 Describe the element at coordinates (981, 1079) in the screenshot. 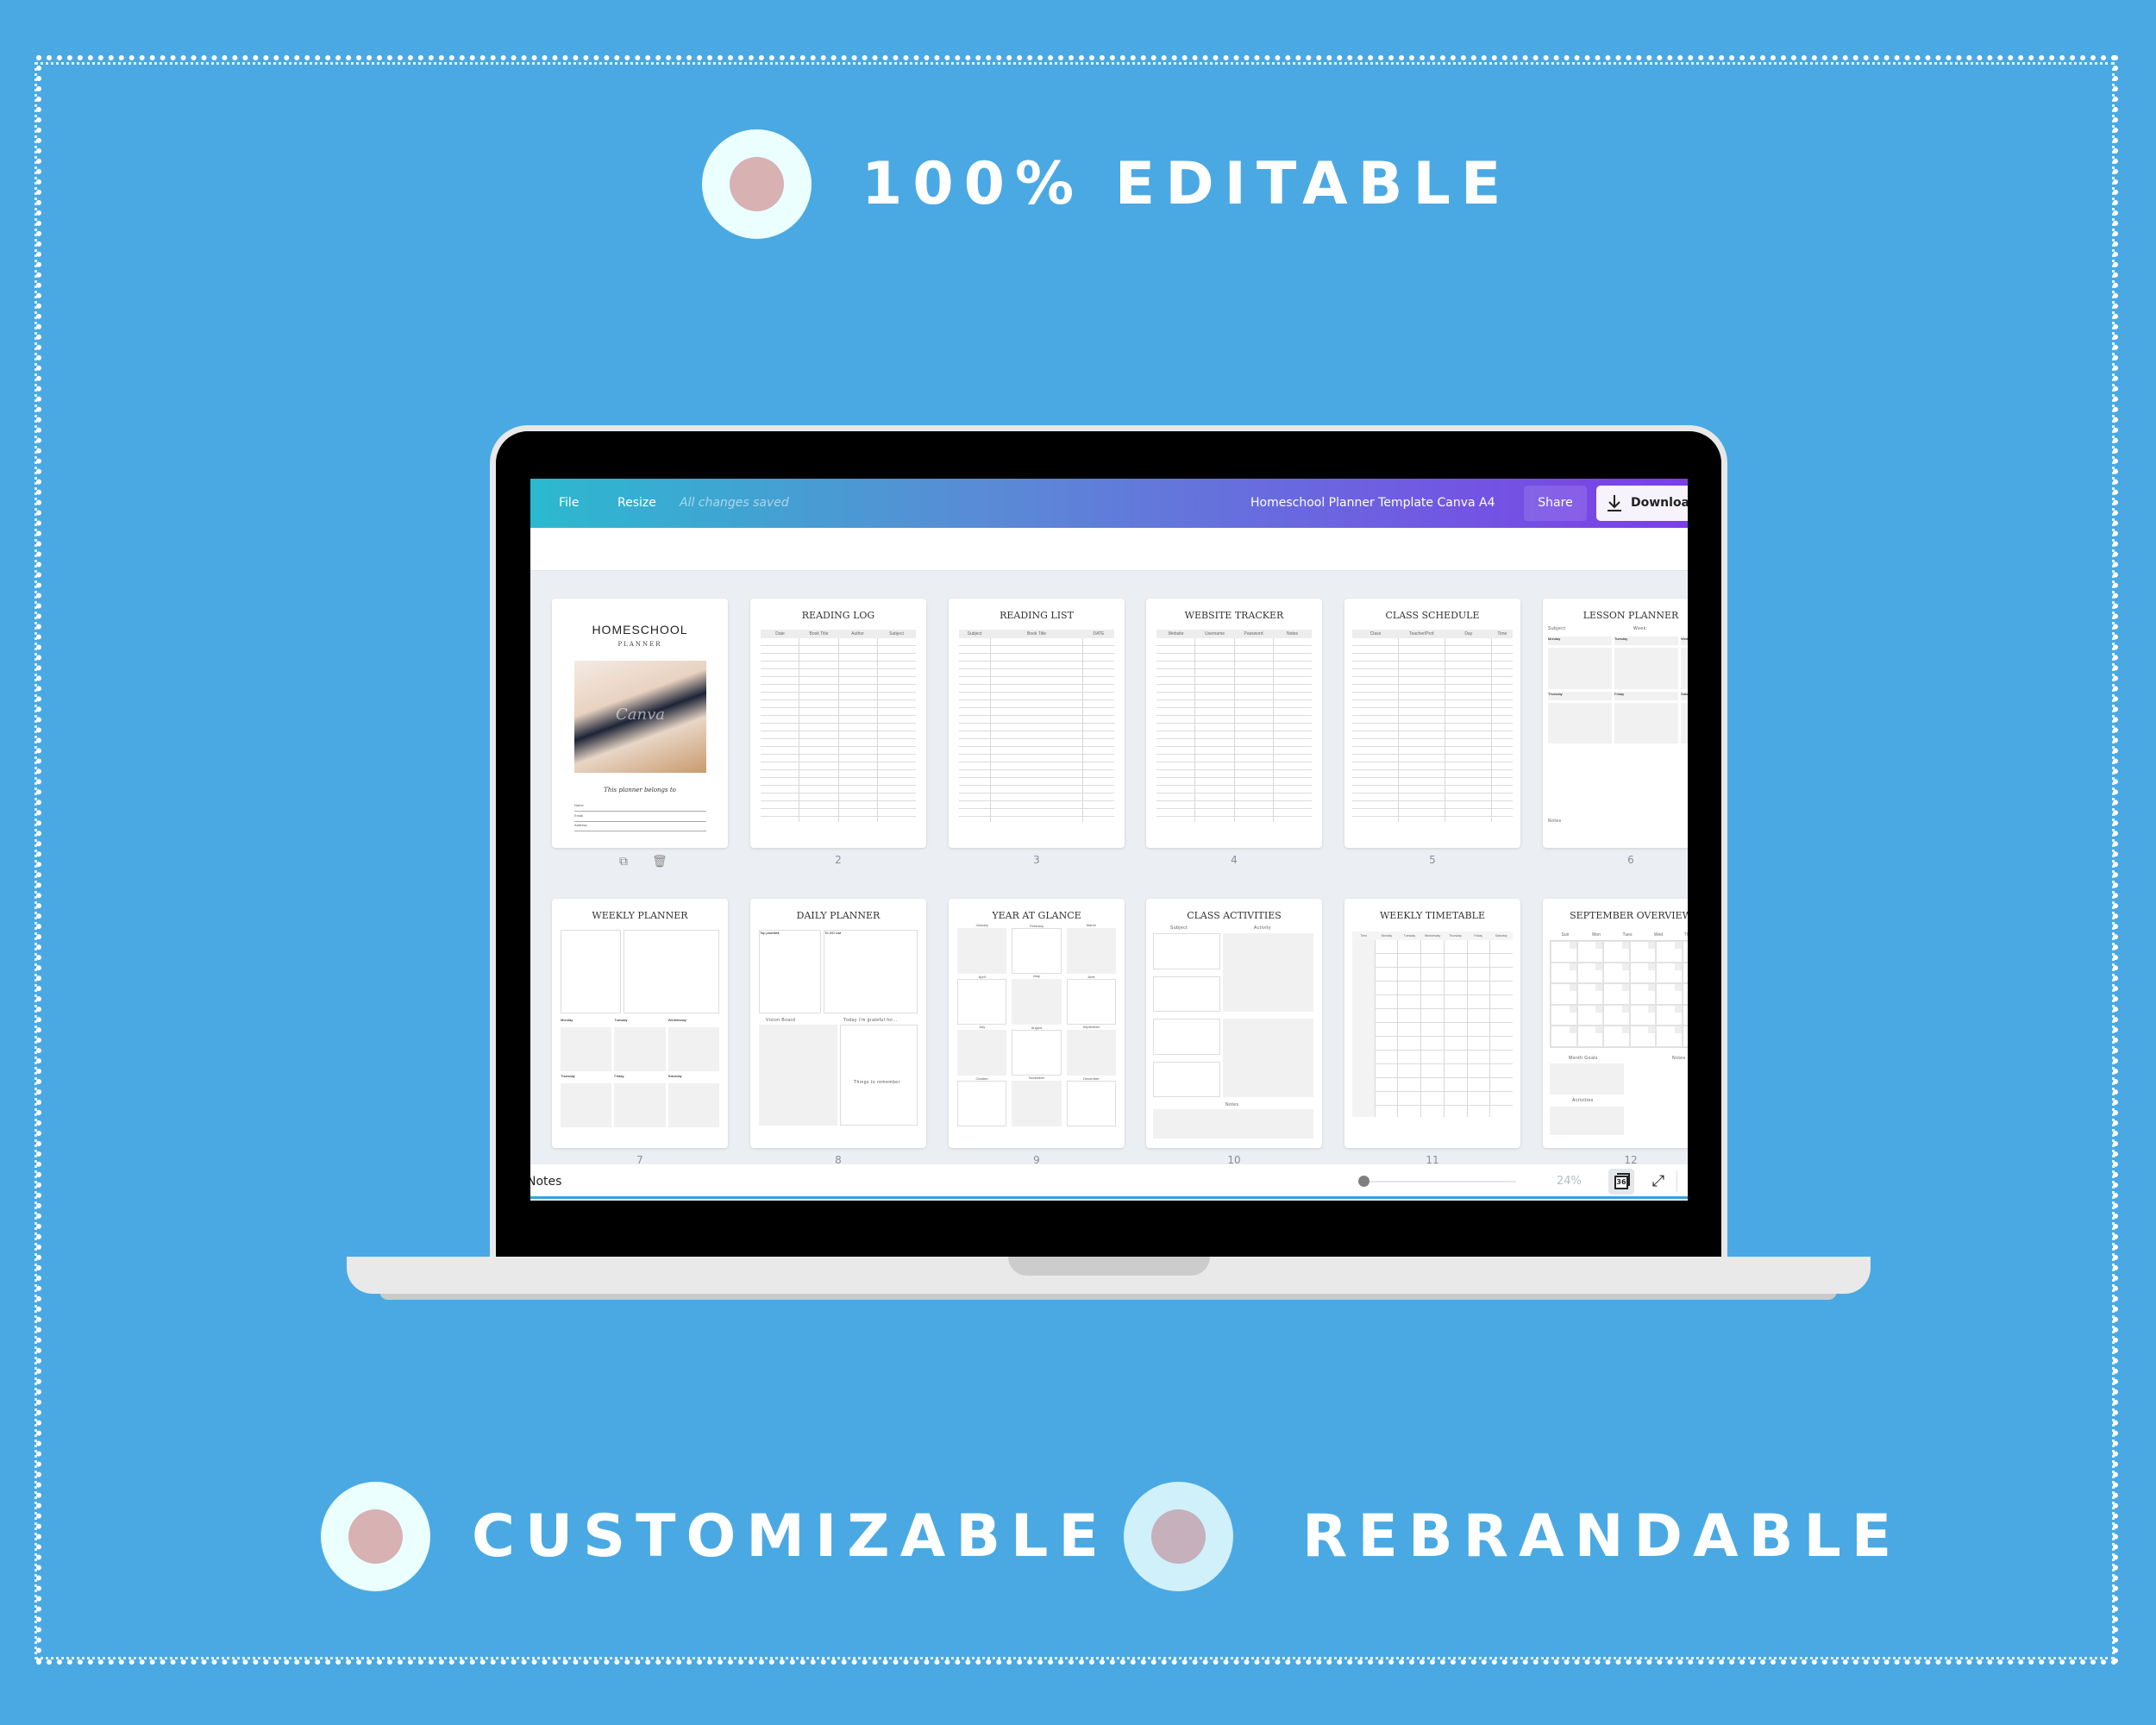

I see `month-label: October` at that location.